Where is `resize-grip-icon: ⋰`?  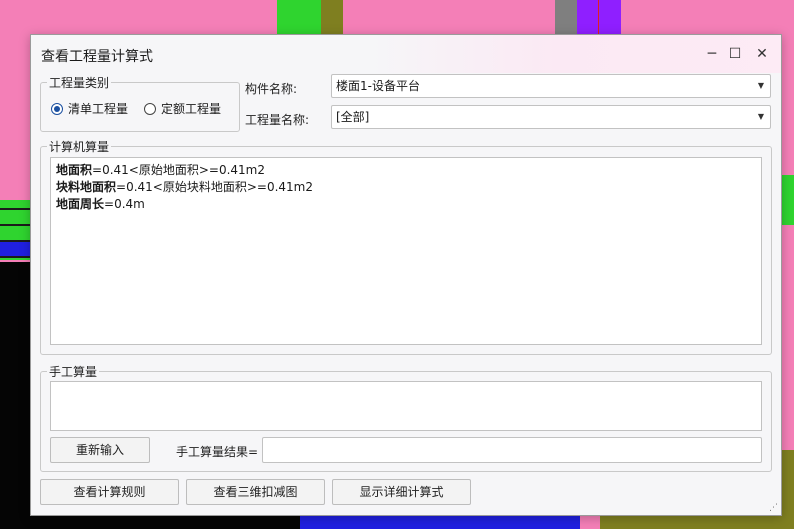
resize-grip-icon: ⋰ is located at coordinates (773, 508).